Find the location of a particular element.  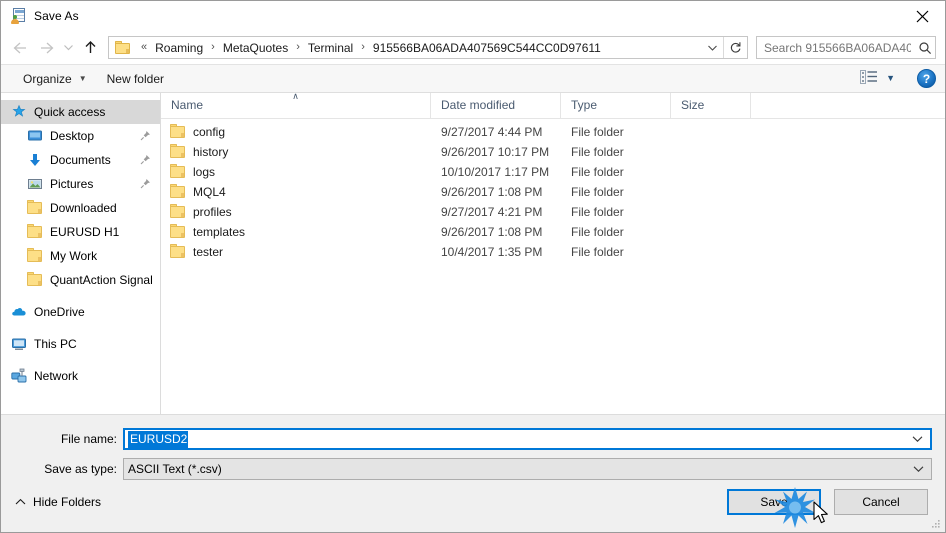

sidebar-item-label: QuantAction Signal is located at coordinates (101, 280).